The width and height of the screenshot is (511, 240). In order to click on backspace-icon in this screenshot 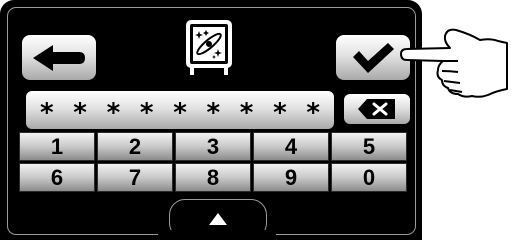, I will do `click(376, 109)`.